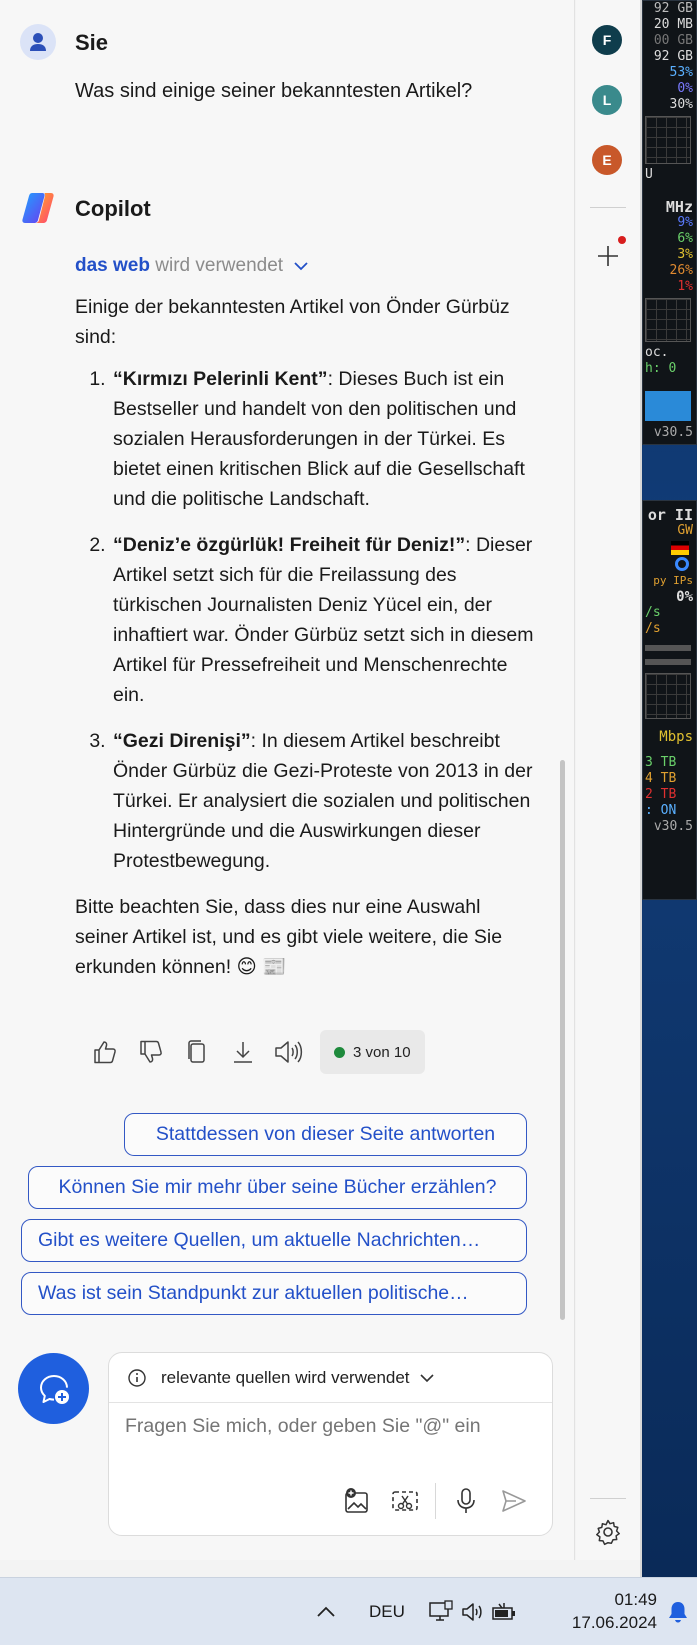 The image size is (697, 1645). I want to click on gadget-text: 9%, so click(685, 222).